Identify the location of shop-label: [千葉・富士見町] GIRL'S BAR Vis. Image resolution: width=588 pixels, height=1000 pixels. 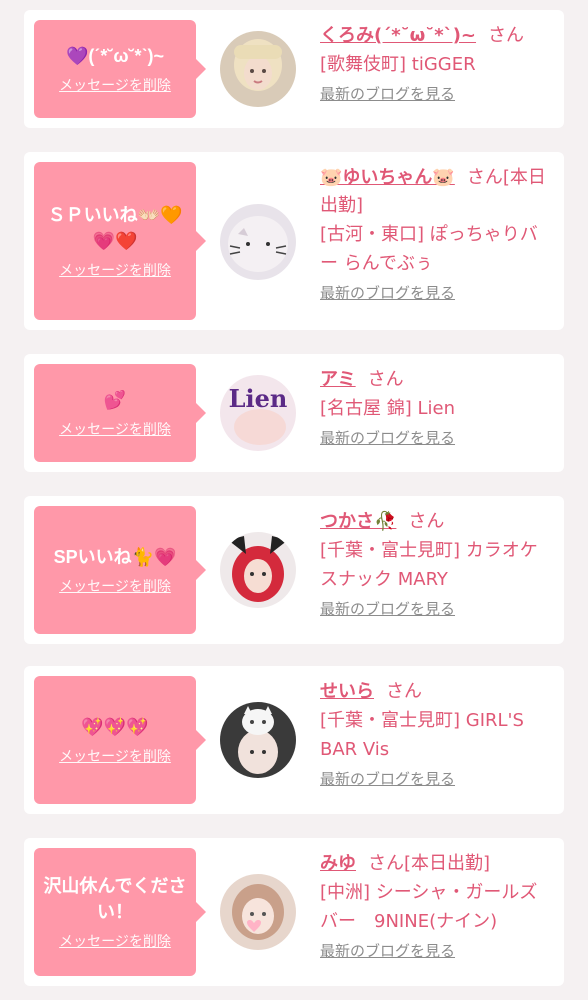
(422, 735).